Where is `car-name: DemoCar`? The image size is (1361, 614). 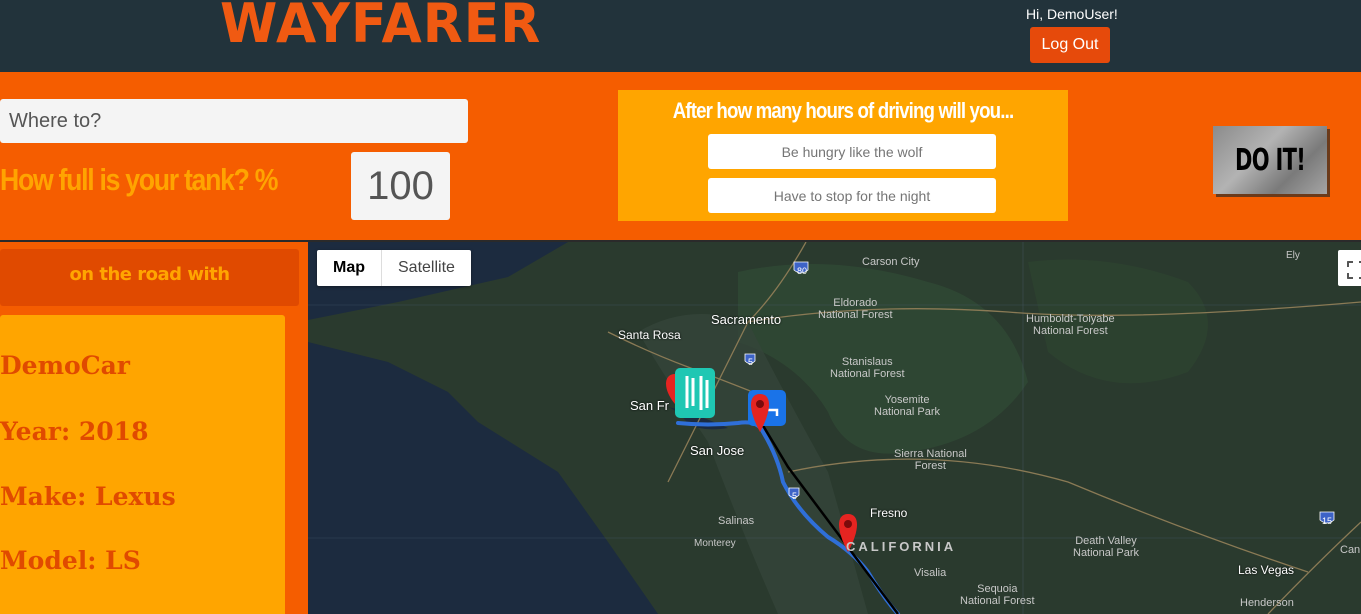
car-name: DemoCar is located at coordinates (65, 365).